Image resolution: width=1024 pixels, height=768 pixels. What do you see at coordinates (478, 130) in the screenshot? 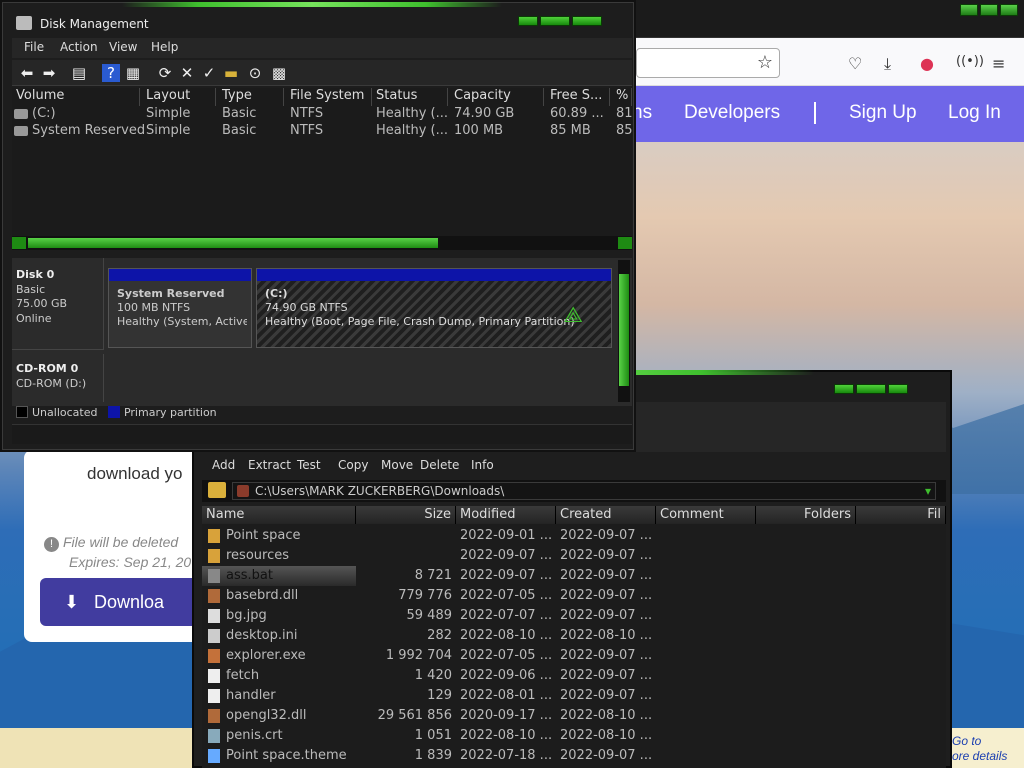
I see `volume-cell-capacity: 100 MB` at bounding box center [478, 130].